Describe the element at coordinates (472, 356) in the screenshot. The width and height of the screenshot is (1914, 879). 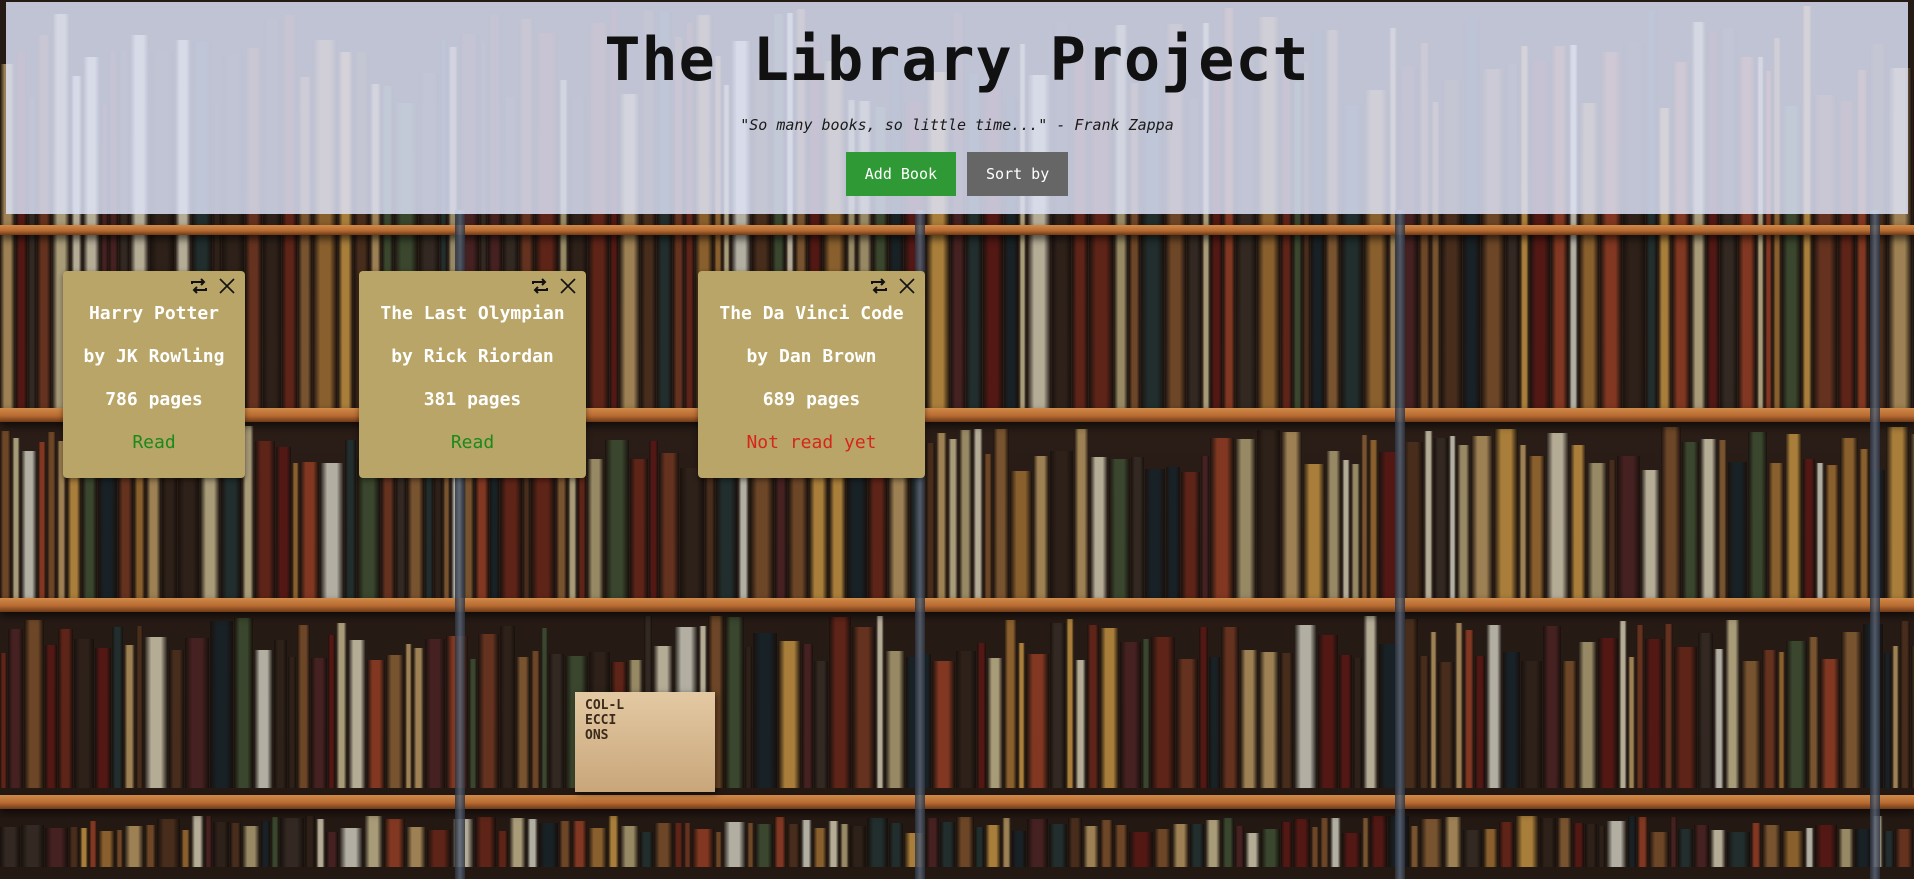
I see `book-author: by Rick Riordan` at that location.